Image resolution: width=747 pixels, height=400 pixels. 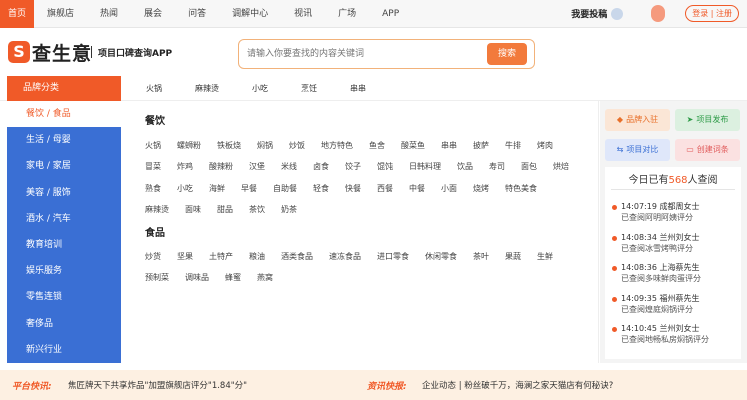 I want to click on feed-title: 今日已有568人查阅, so click(x=673, y=178).